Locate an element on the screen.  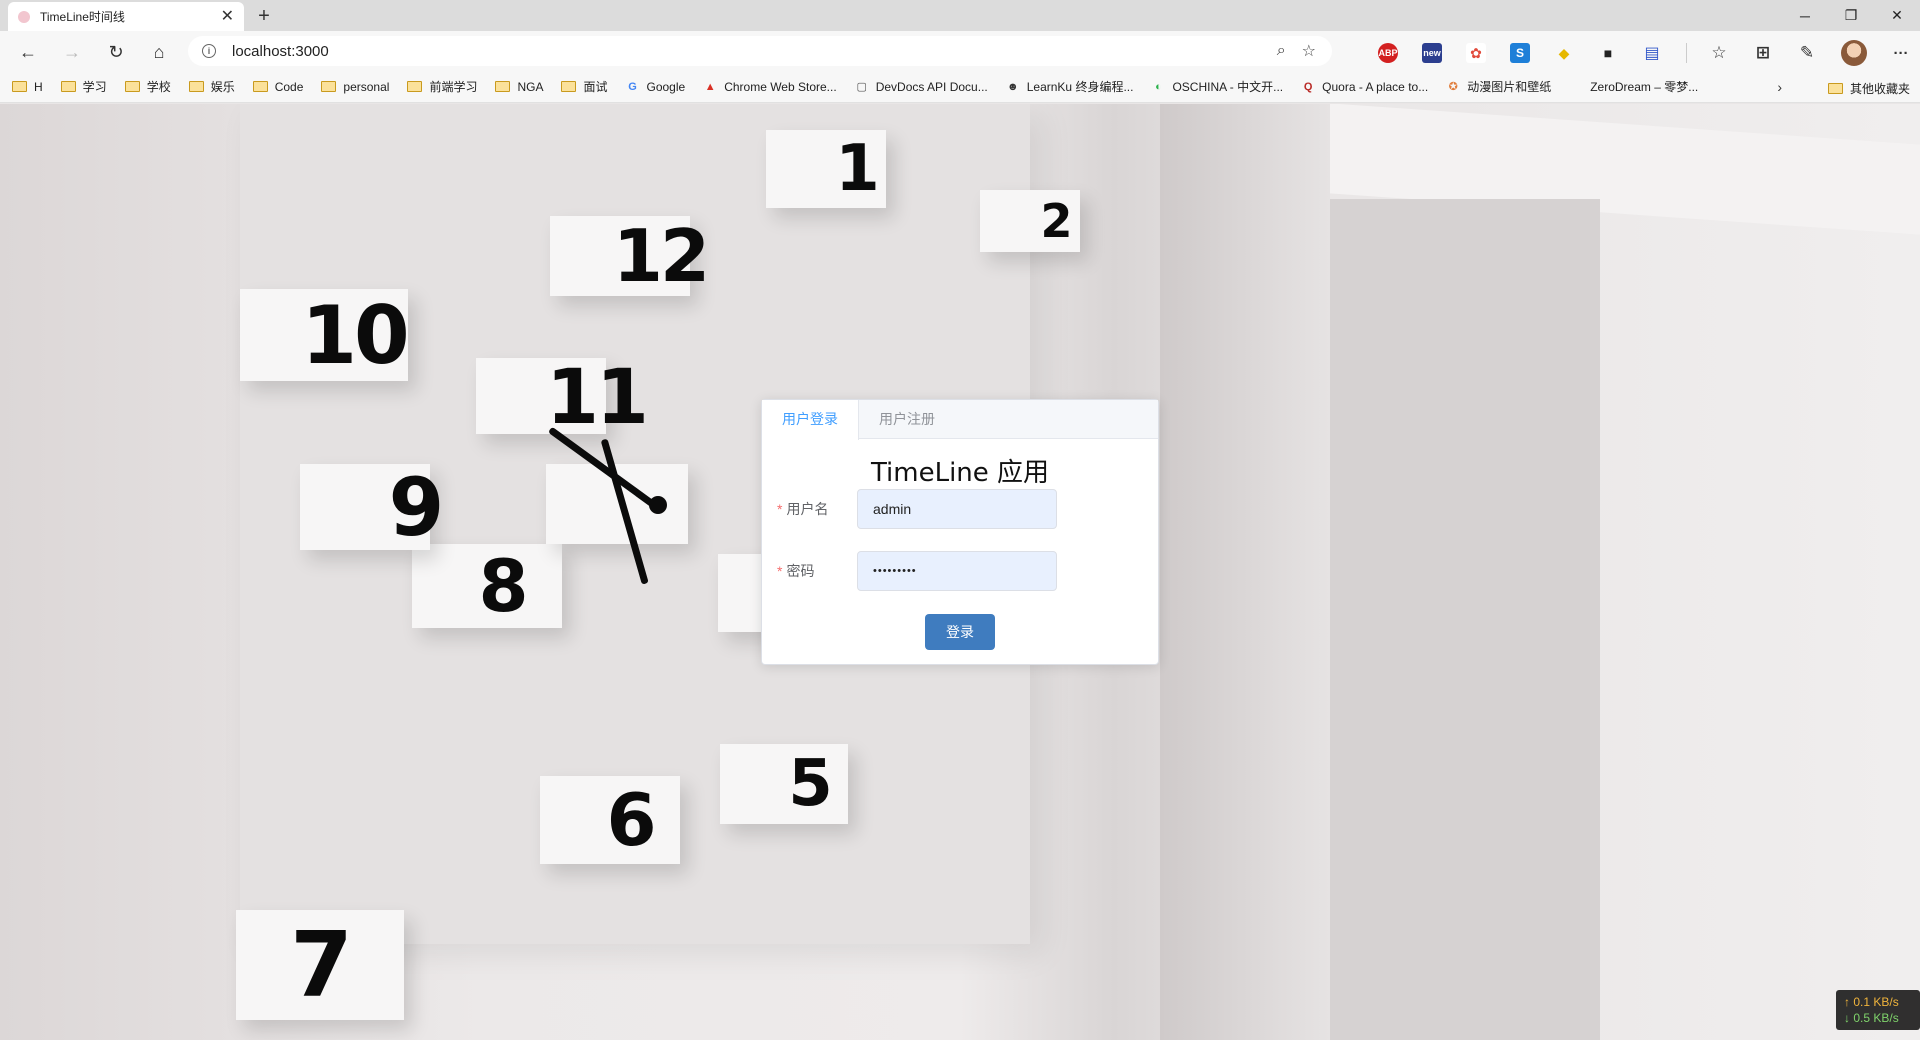
new-extension-icon: new is located at coordinates (1432, 53).